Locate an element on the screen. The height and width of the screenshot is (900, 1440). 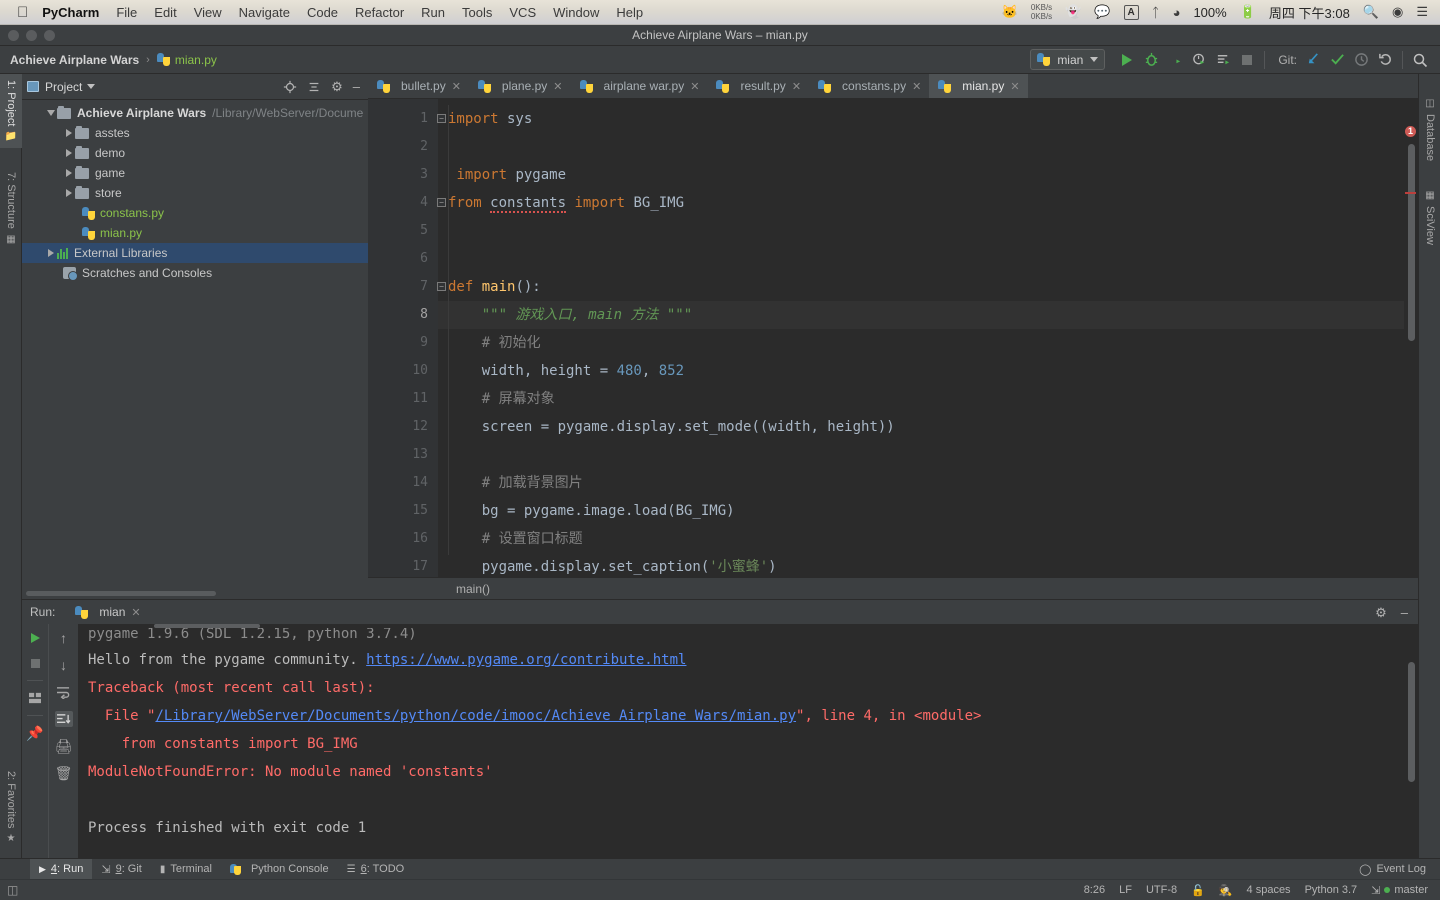
hide-icon: ‒ is located at coordinates (356, 86).